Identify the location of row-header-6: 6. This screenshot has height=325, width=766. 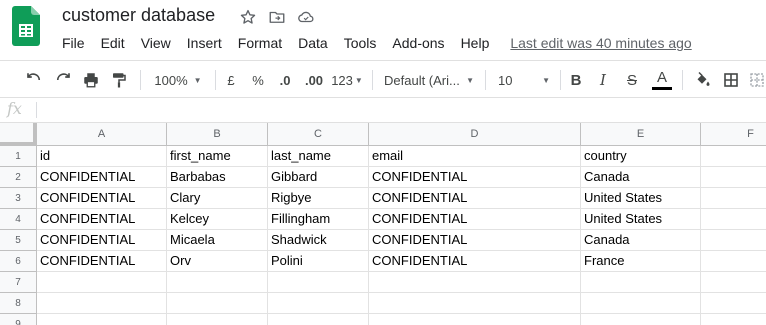
(18, 261).